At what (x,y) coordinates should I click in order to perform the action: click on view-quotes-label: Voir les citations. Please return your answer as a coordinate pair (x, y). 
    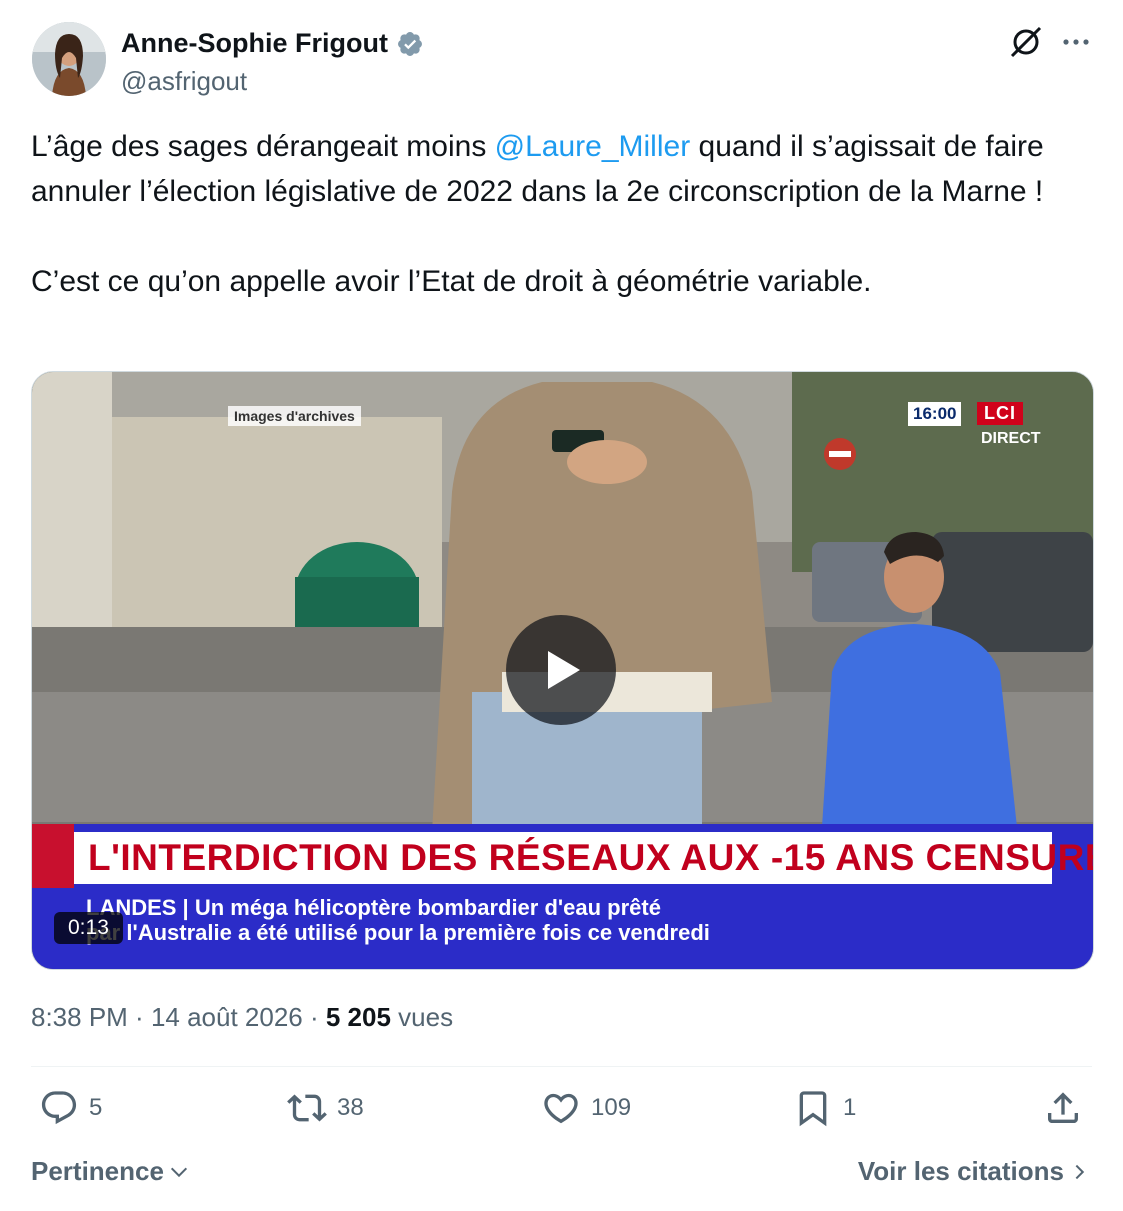
    Looking at the image, I should click on (960, 1171).